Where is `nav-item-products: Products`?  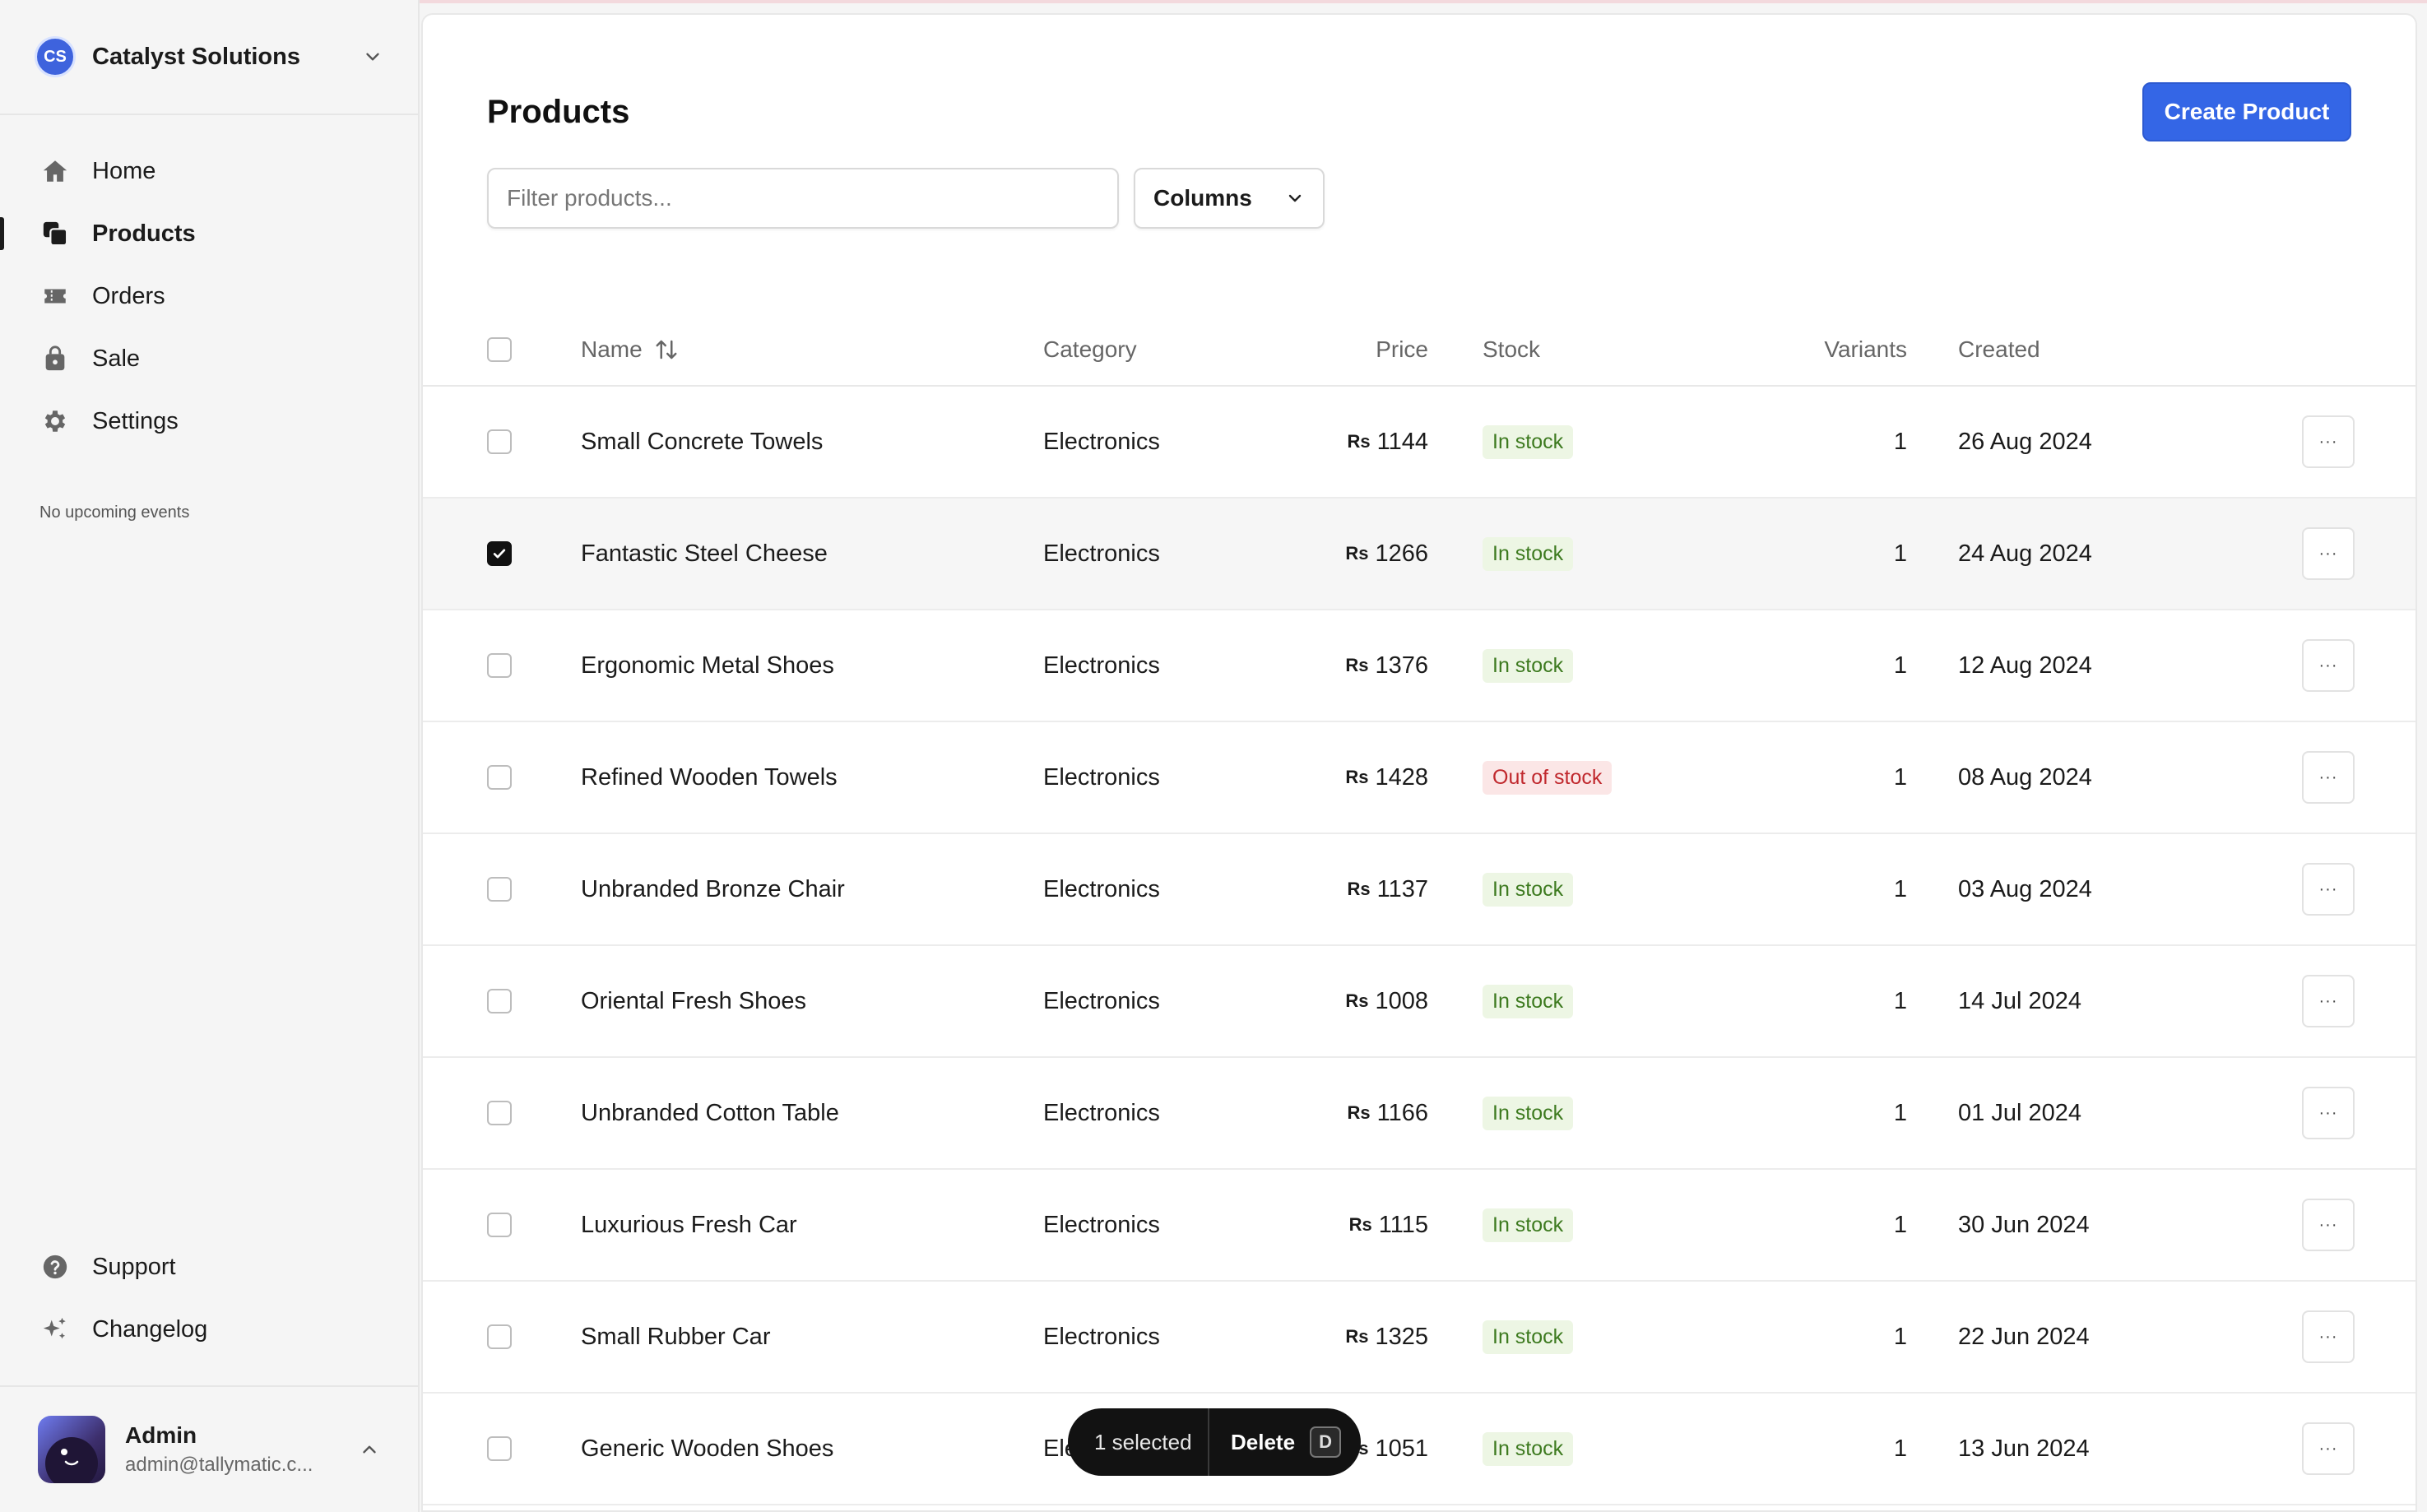
nav-item-products: Products is located at coordinates (209, 233).